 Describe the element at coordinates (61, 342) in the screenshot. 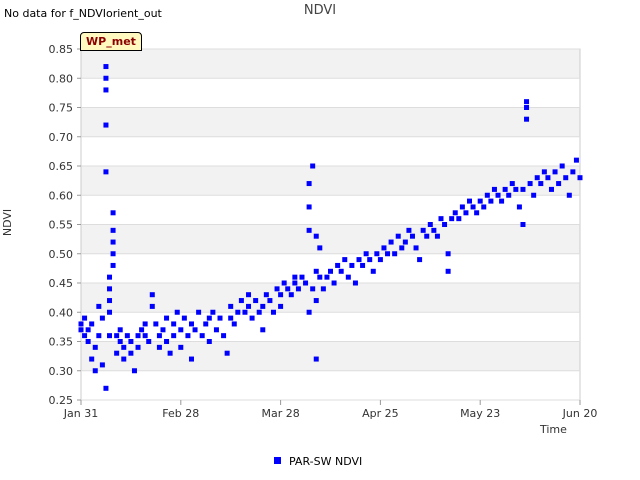

I see `y-tick-label: 0.35` at that location.